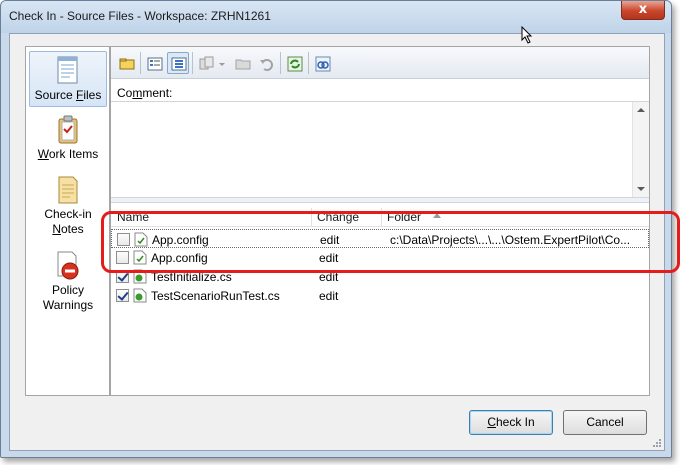 The width and height of the screenshot is (680, 465). What do you see at coordinates (380, 295) in the screenshot?
I see `file-row: TestScenarioRunTest.cs edit` at bounding box center [380, 295].